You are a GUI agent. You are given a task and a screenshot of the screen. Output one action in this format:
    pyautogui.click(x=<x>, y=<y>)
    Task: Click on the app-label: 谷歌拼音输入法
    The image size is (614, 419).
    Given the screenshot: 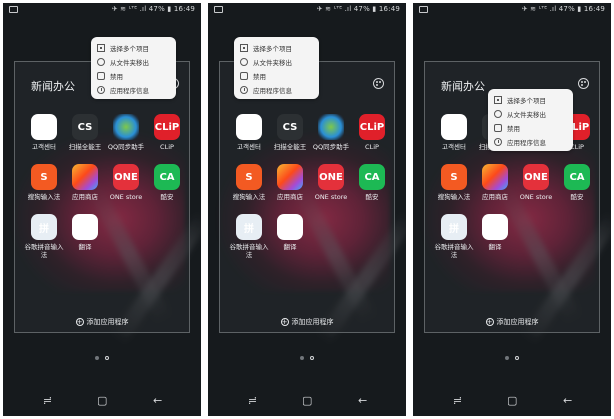 What is the action you would take?
    pyautogui.click(x=249, y=251)
    